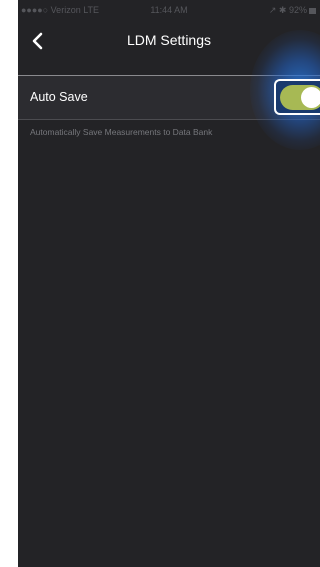 This screenshot has width=320, height=567. I want to click on status-bar: ●●●●○ Verizon LTE 11:44 AM ↗ ✱ 92%, so click(169, 10).